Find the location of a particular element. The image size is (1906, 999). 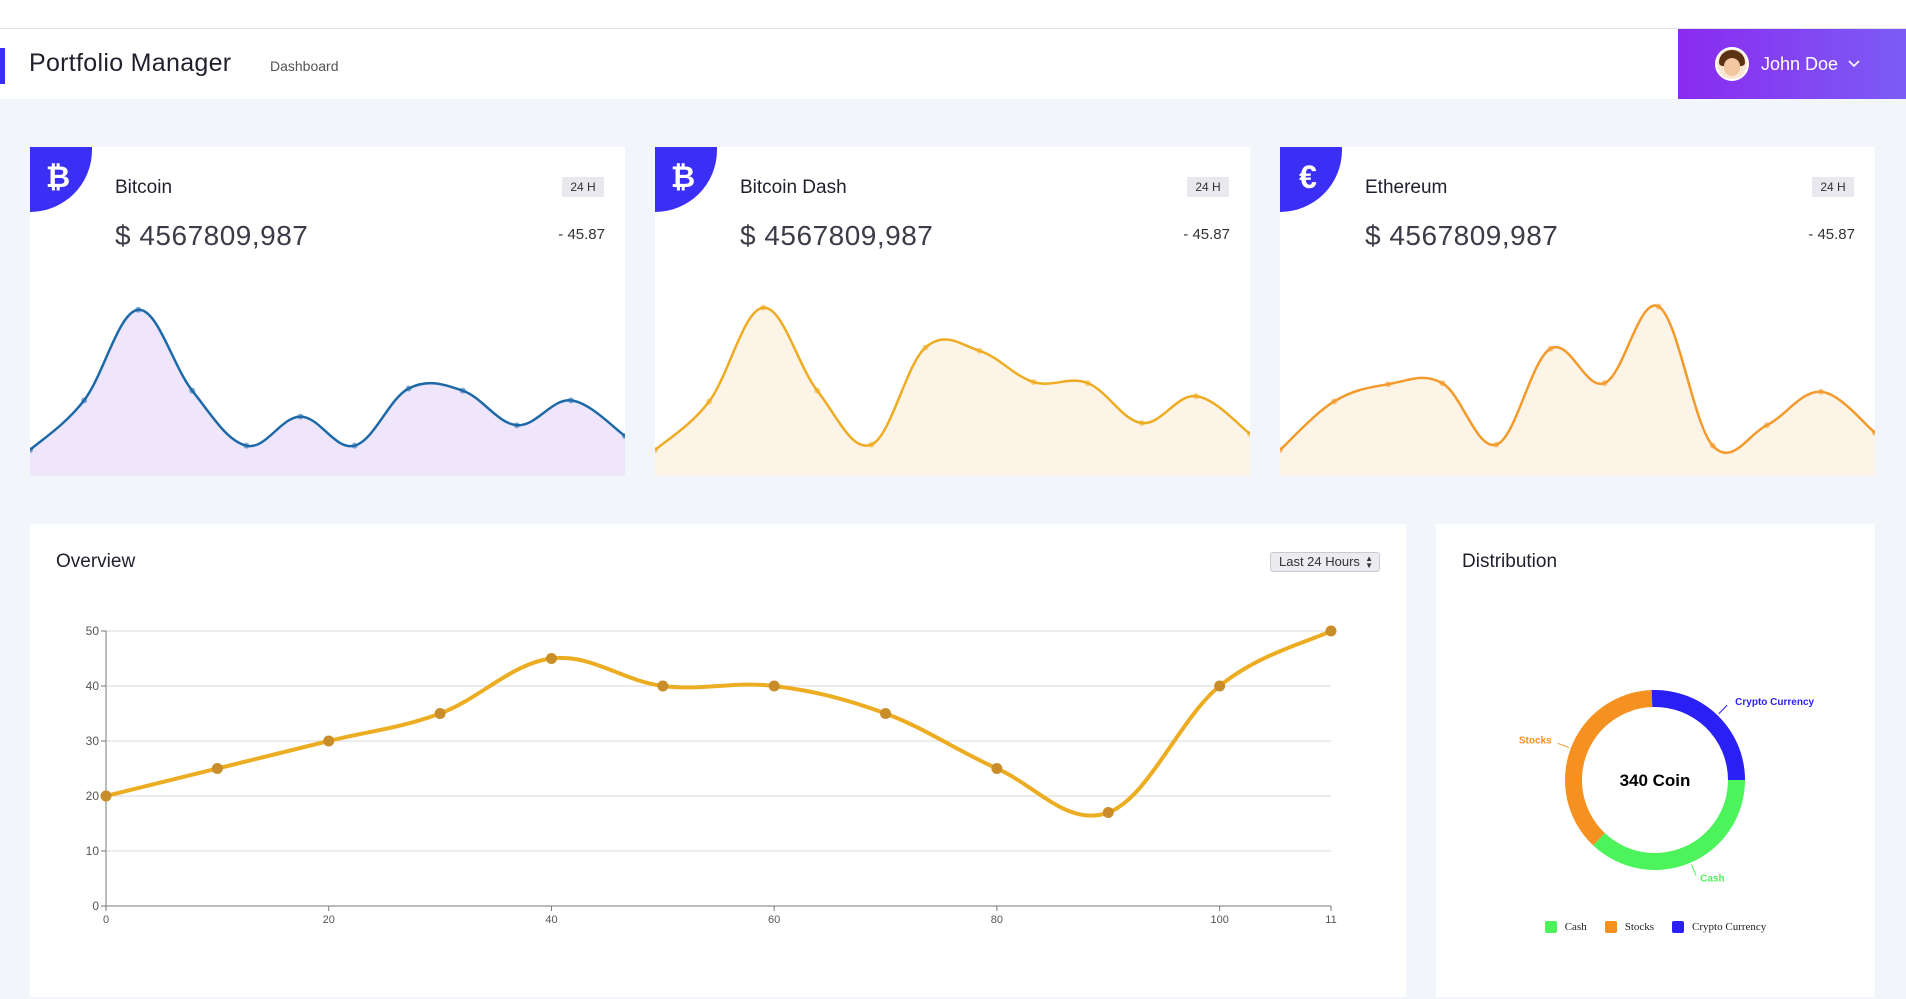

coin-change: - 45.87 is located at coordinates (1831, 234).